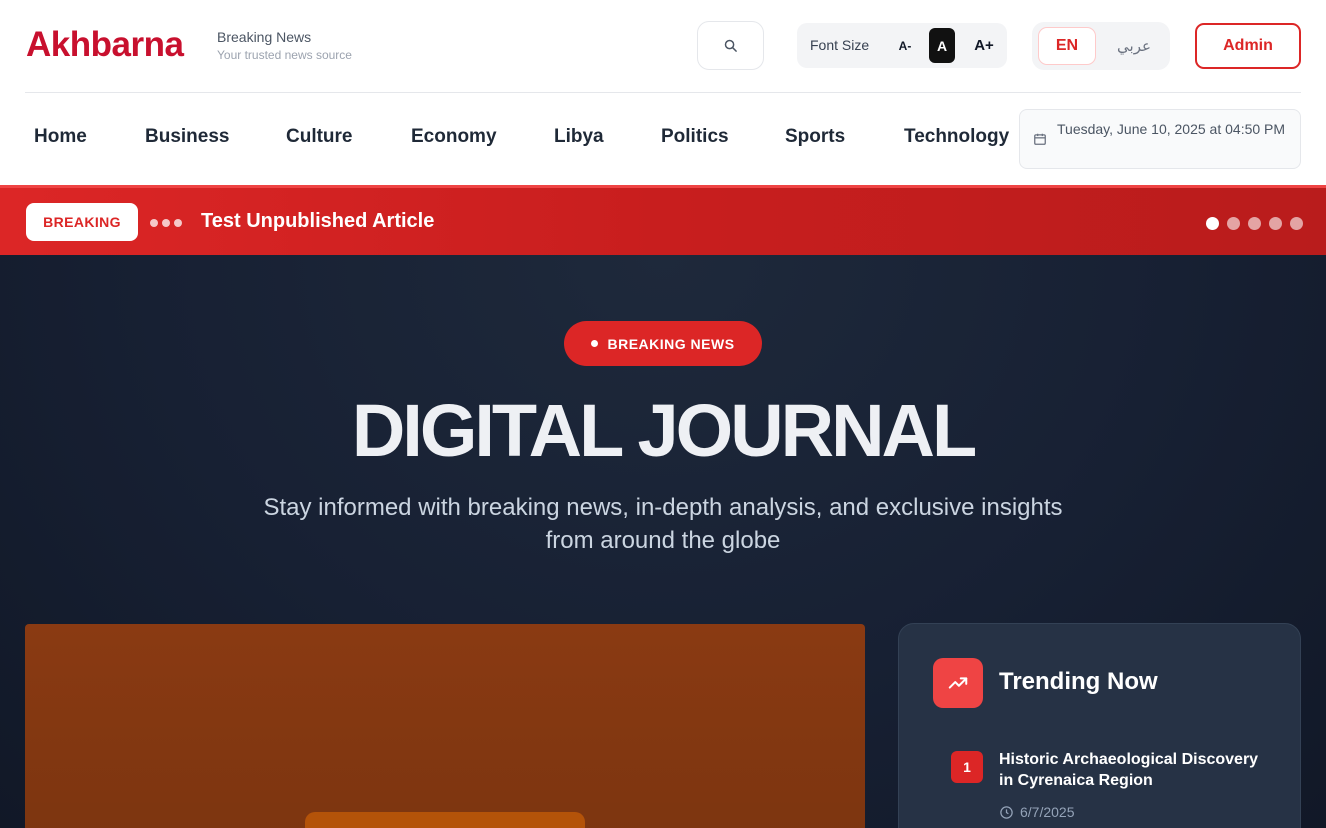 The height and width of the screenshot is (828, 1326). Describe the element at coordinates (671, 343) in the screenshot. I see `hero-badge-label: BREAKING NEWS` at that location.